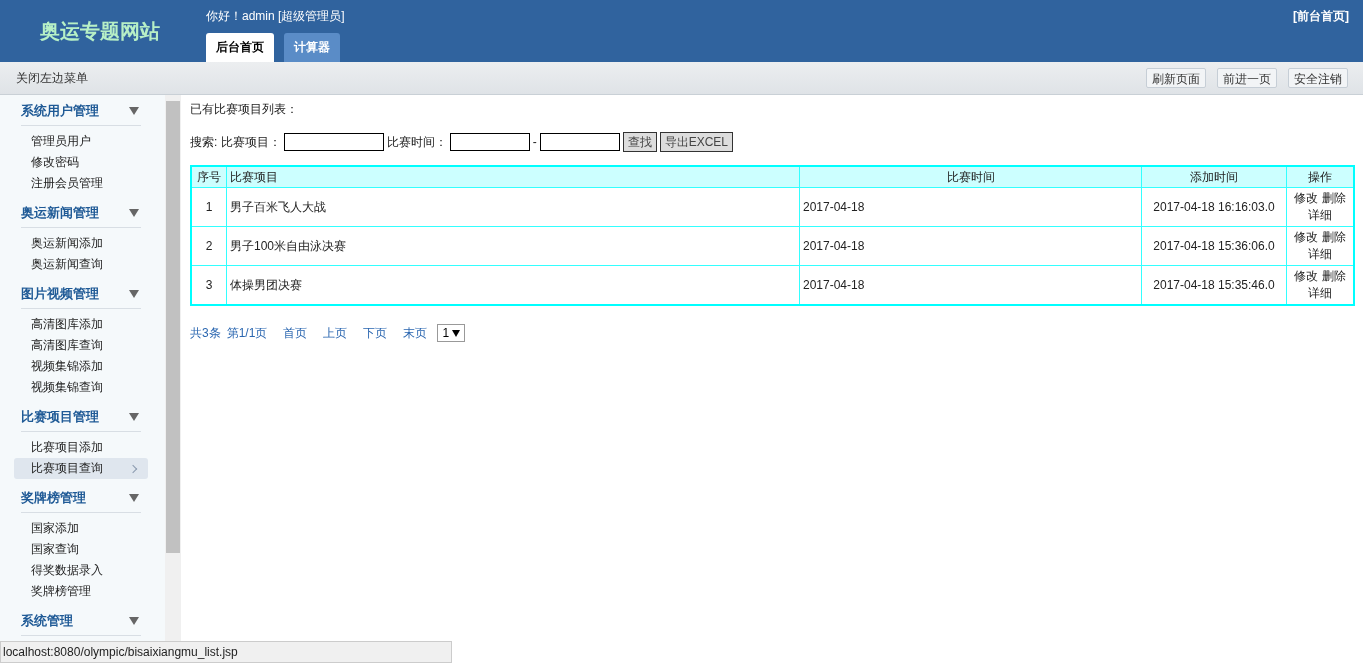 The height and width of the screenshot is (663, 1363). What do you see at coordinates (81, 183) in the screenshot?
I see `menu-item: 注册会员管理` at bounding box center [81, 183].